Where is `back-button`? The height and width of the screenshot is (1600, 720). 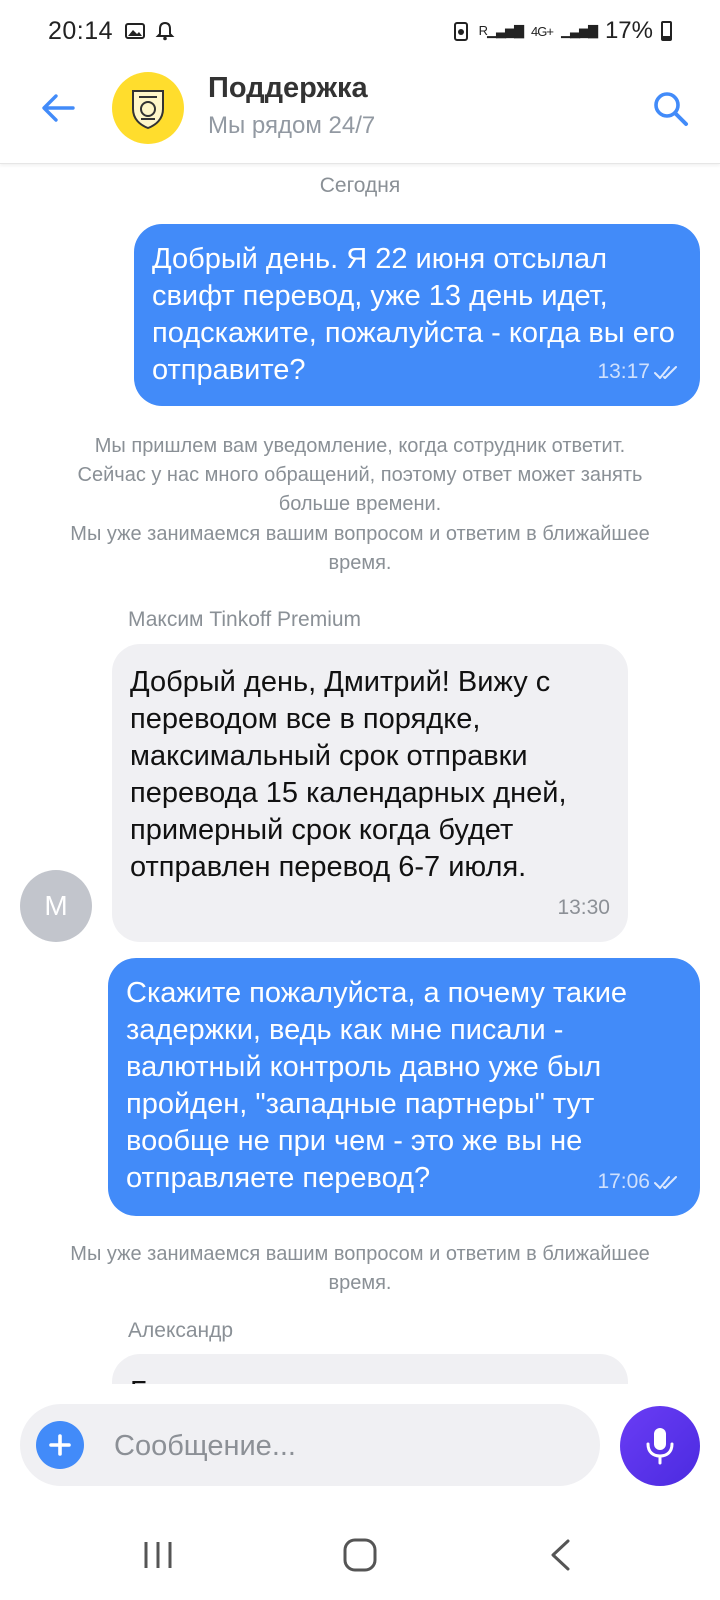
back-button is located at coordinates (58, 108).